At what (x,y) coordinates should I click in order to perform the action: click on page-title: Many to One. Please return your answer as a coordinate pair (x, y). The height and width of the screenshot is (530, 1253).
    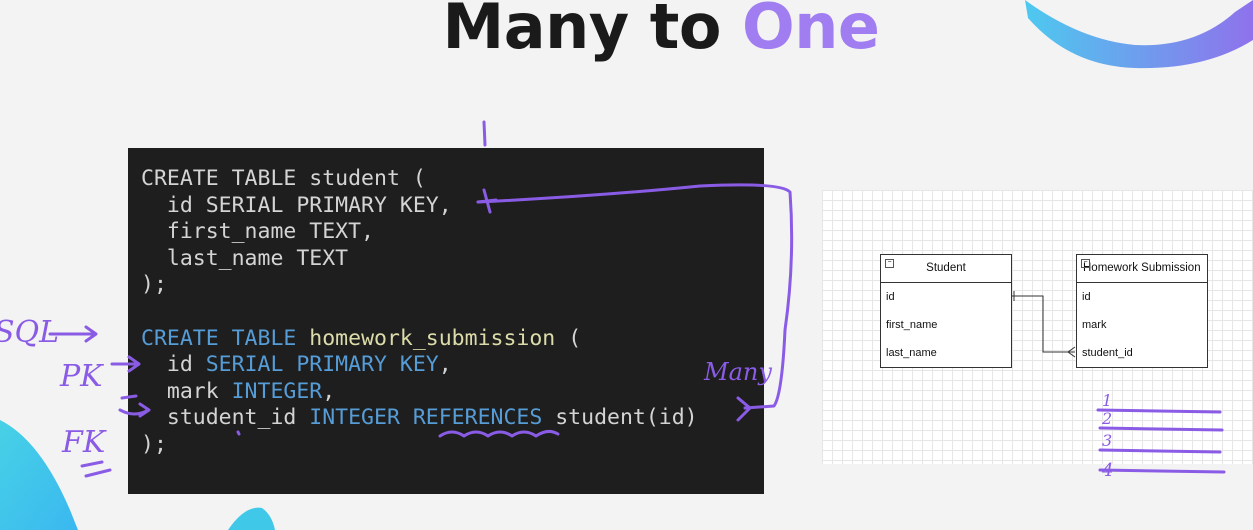
    Looking at the image, I should click on (626, 31).